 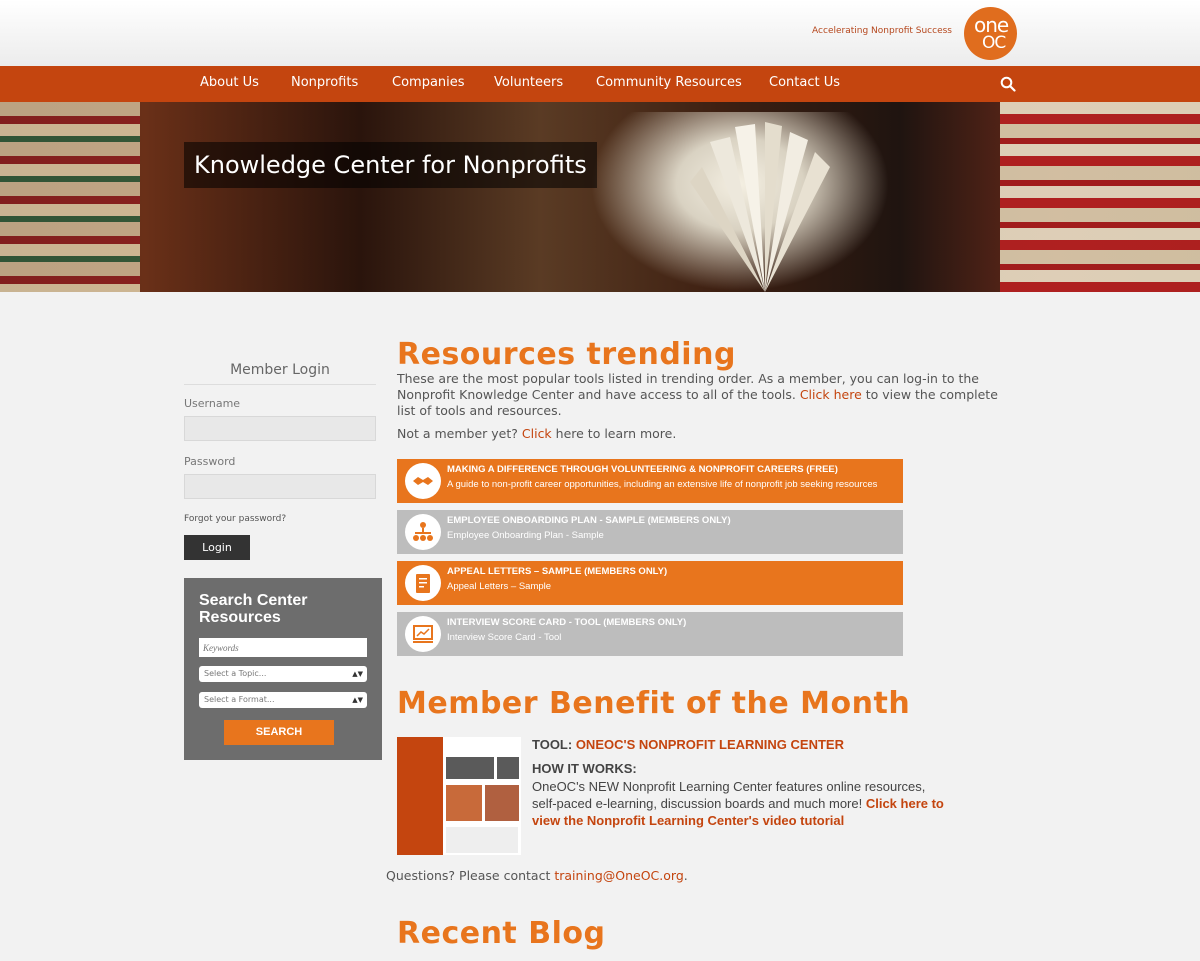 What do you see at coordinates (217, 547) in the screenshot?
I see `login-button: Login` at bounding box center [217, 547].